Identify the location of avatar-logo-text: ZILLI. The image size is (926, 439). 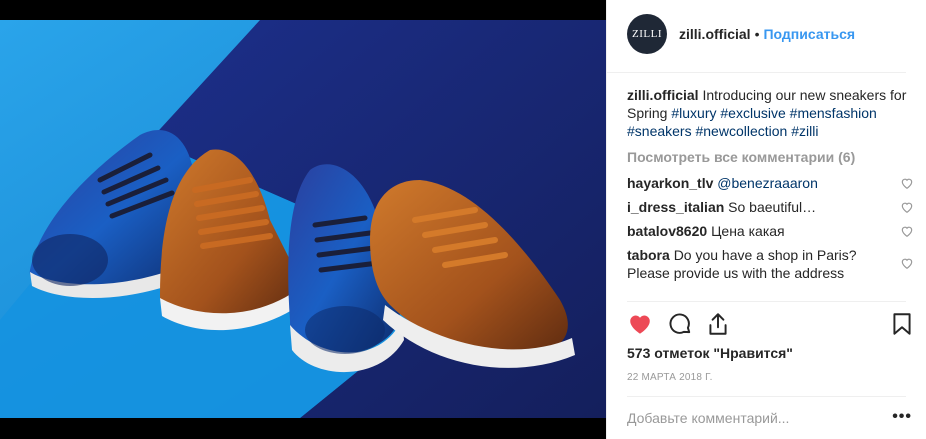
(647, 34).